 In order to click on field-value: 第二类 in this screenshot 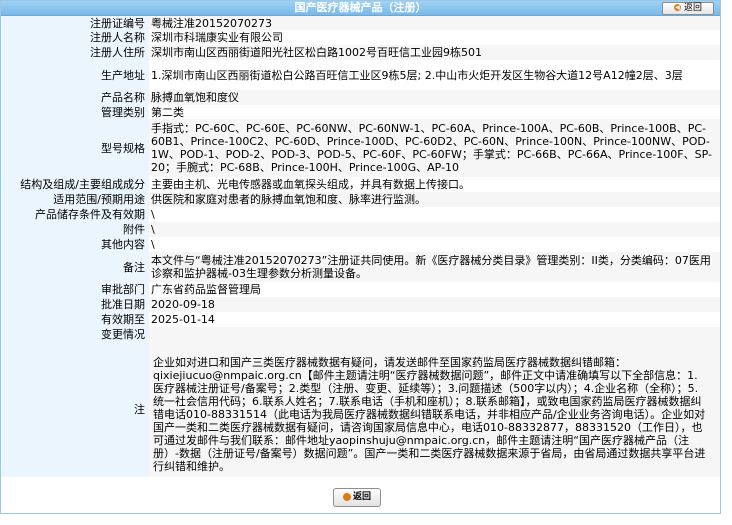, I will do `click(434, 112)`.